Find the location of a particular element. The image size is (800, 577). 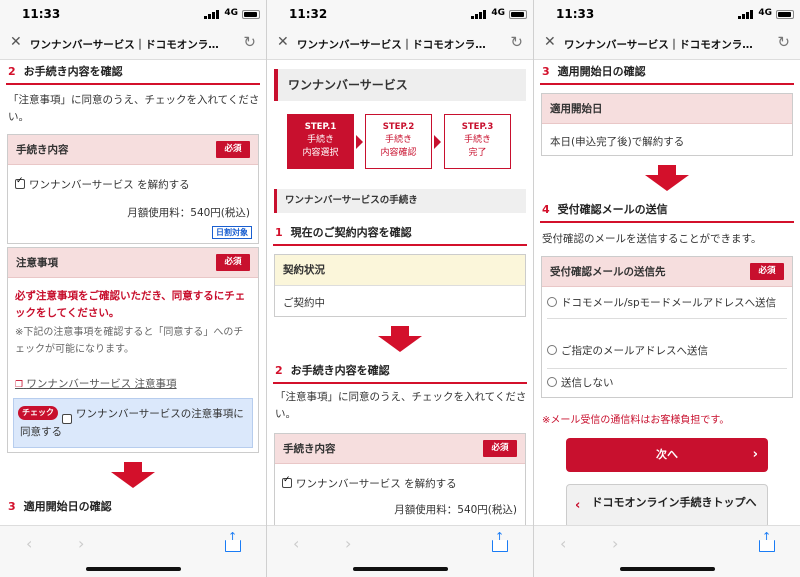

next-button: 次へ › is located at coordinates (667, 455).